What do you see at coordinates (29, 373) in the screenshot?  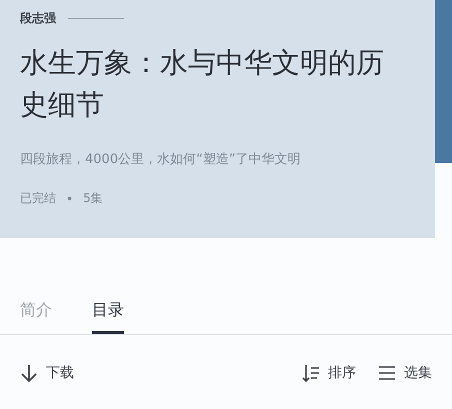 I see `download-icon` at bounding box center [29, 373].